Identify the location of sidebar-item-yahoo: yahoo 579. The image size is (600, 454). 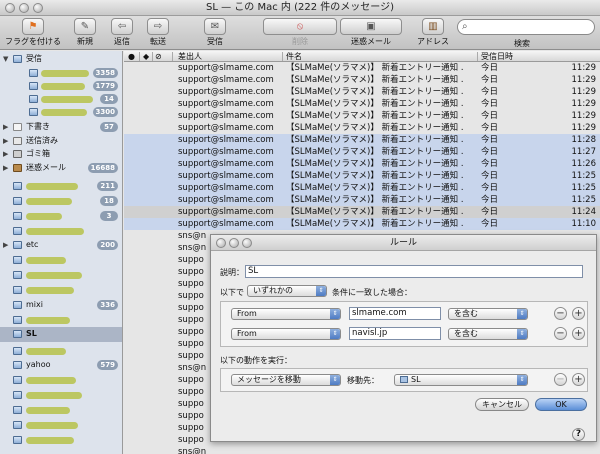
(61, 365).